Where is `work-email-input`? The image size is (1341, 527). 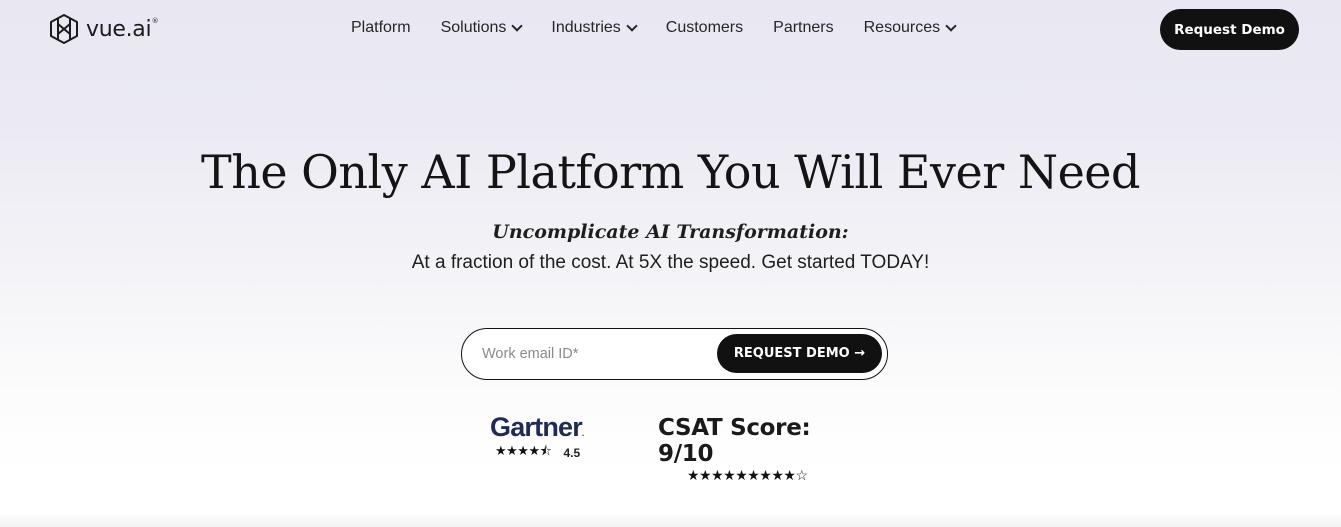 work-email-input is located at coordinates (597, 354).